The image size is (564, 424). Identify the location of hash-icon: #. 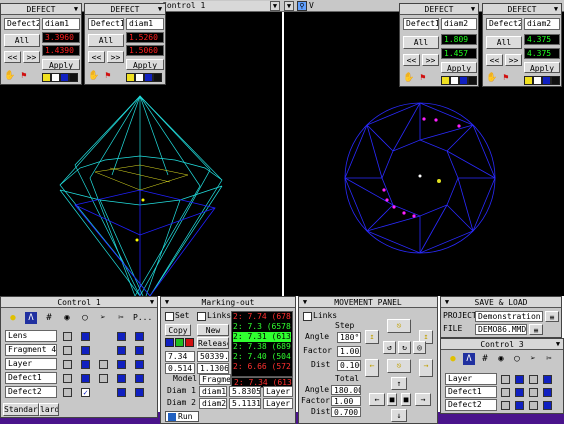
(485, 359).